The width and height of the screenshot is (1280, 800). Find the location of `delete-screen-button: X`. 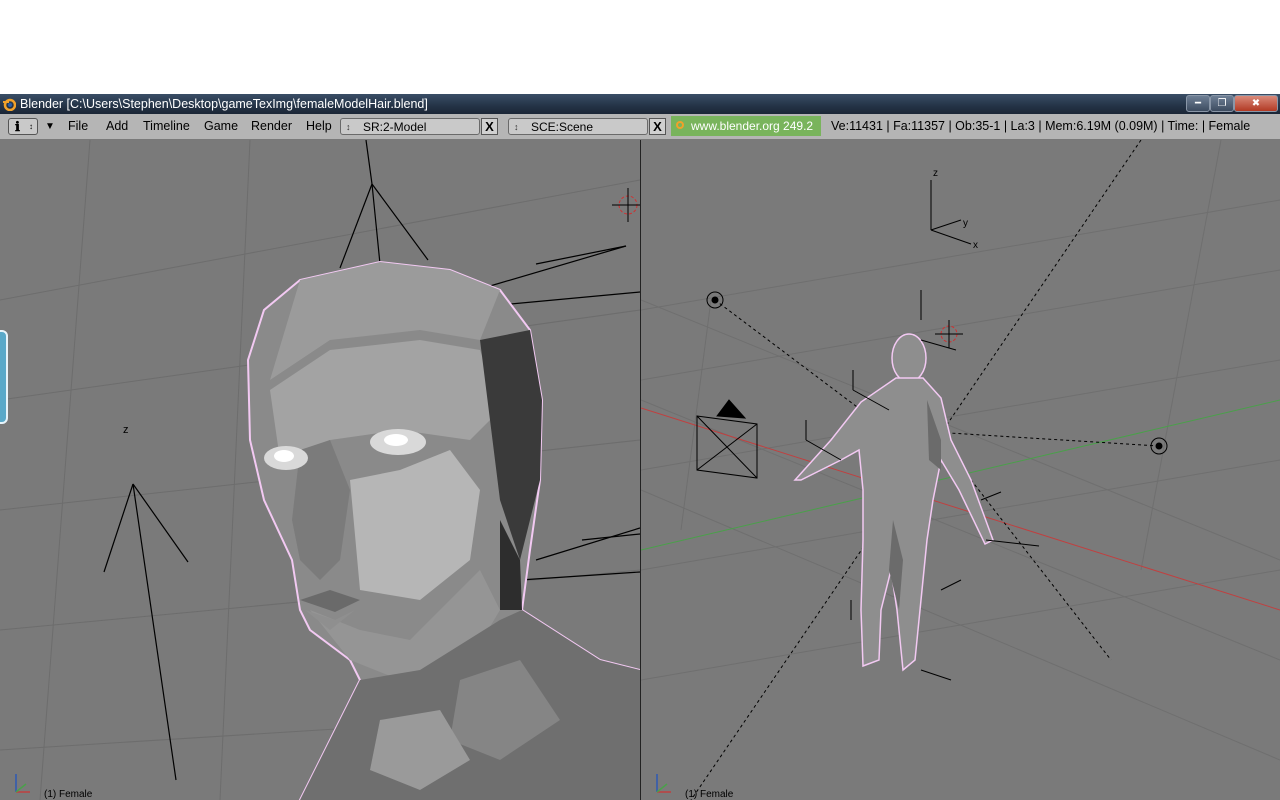

delete-screen-button: X is located at coordinates (489, 126).